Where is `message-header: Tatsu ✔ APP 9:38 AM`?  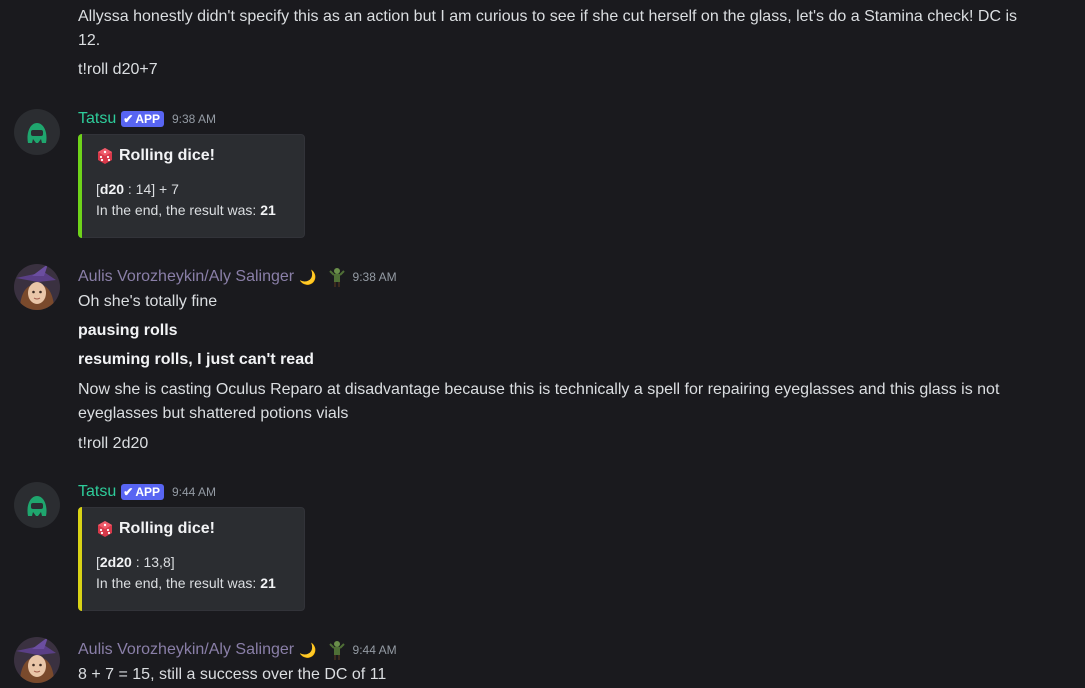
message-header: Tatsu ✔ APP 9:38 AM is located at coordinates (147, 119).